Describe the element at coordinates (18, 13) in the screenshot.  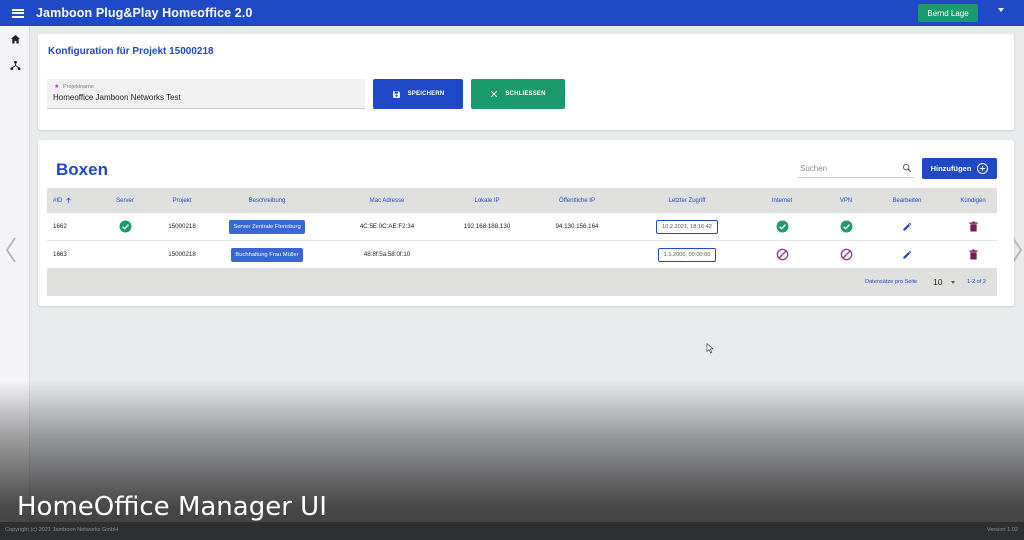
I see `hamburger-menu-icon` at that location.